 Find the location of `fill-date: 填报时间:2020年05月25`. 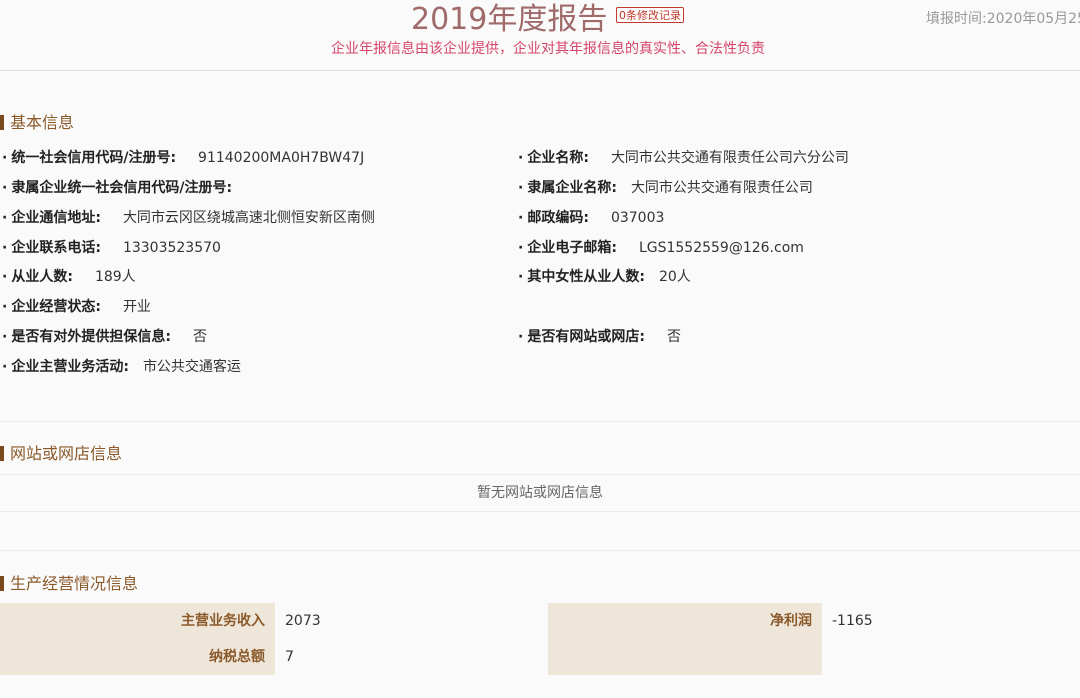

fill-date: 填报时间:2020年05月25 is located at coordinates (1003, 19).